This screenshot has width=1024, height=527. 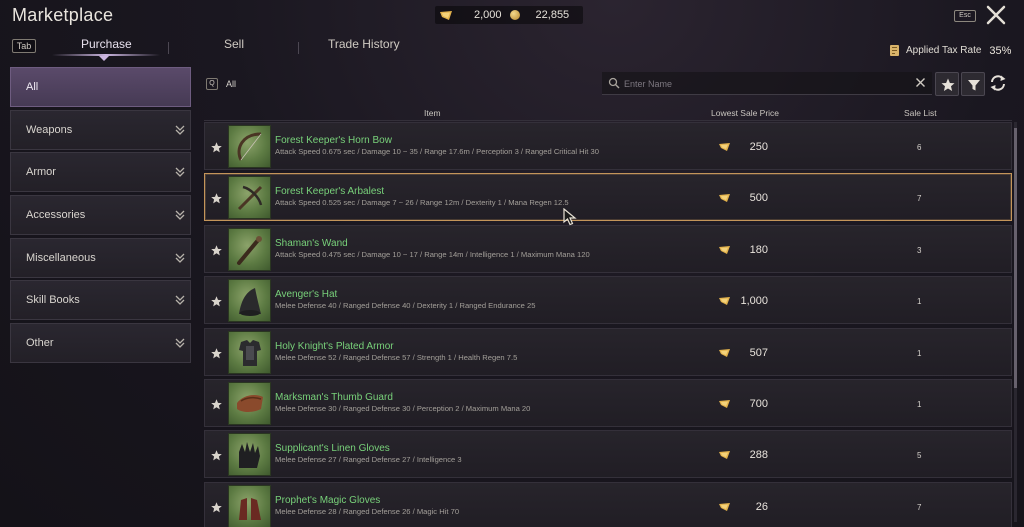 What do you see at coordinates (570, 217) in the screenshot?
I see `mouse-cursor-icon` at bounding box center [570, 217].